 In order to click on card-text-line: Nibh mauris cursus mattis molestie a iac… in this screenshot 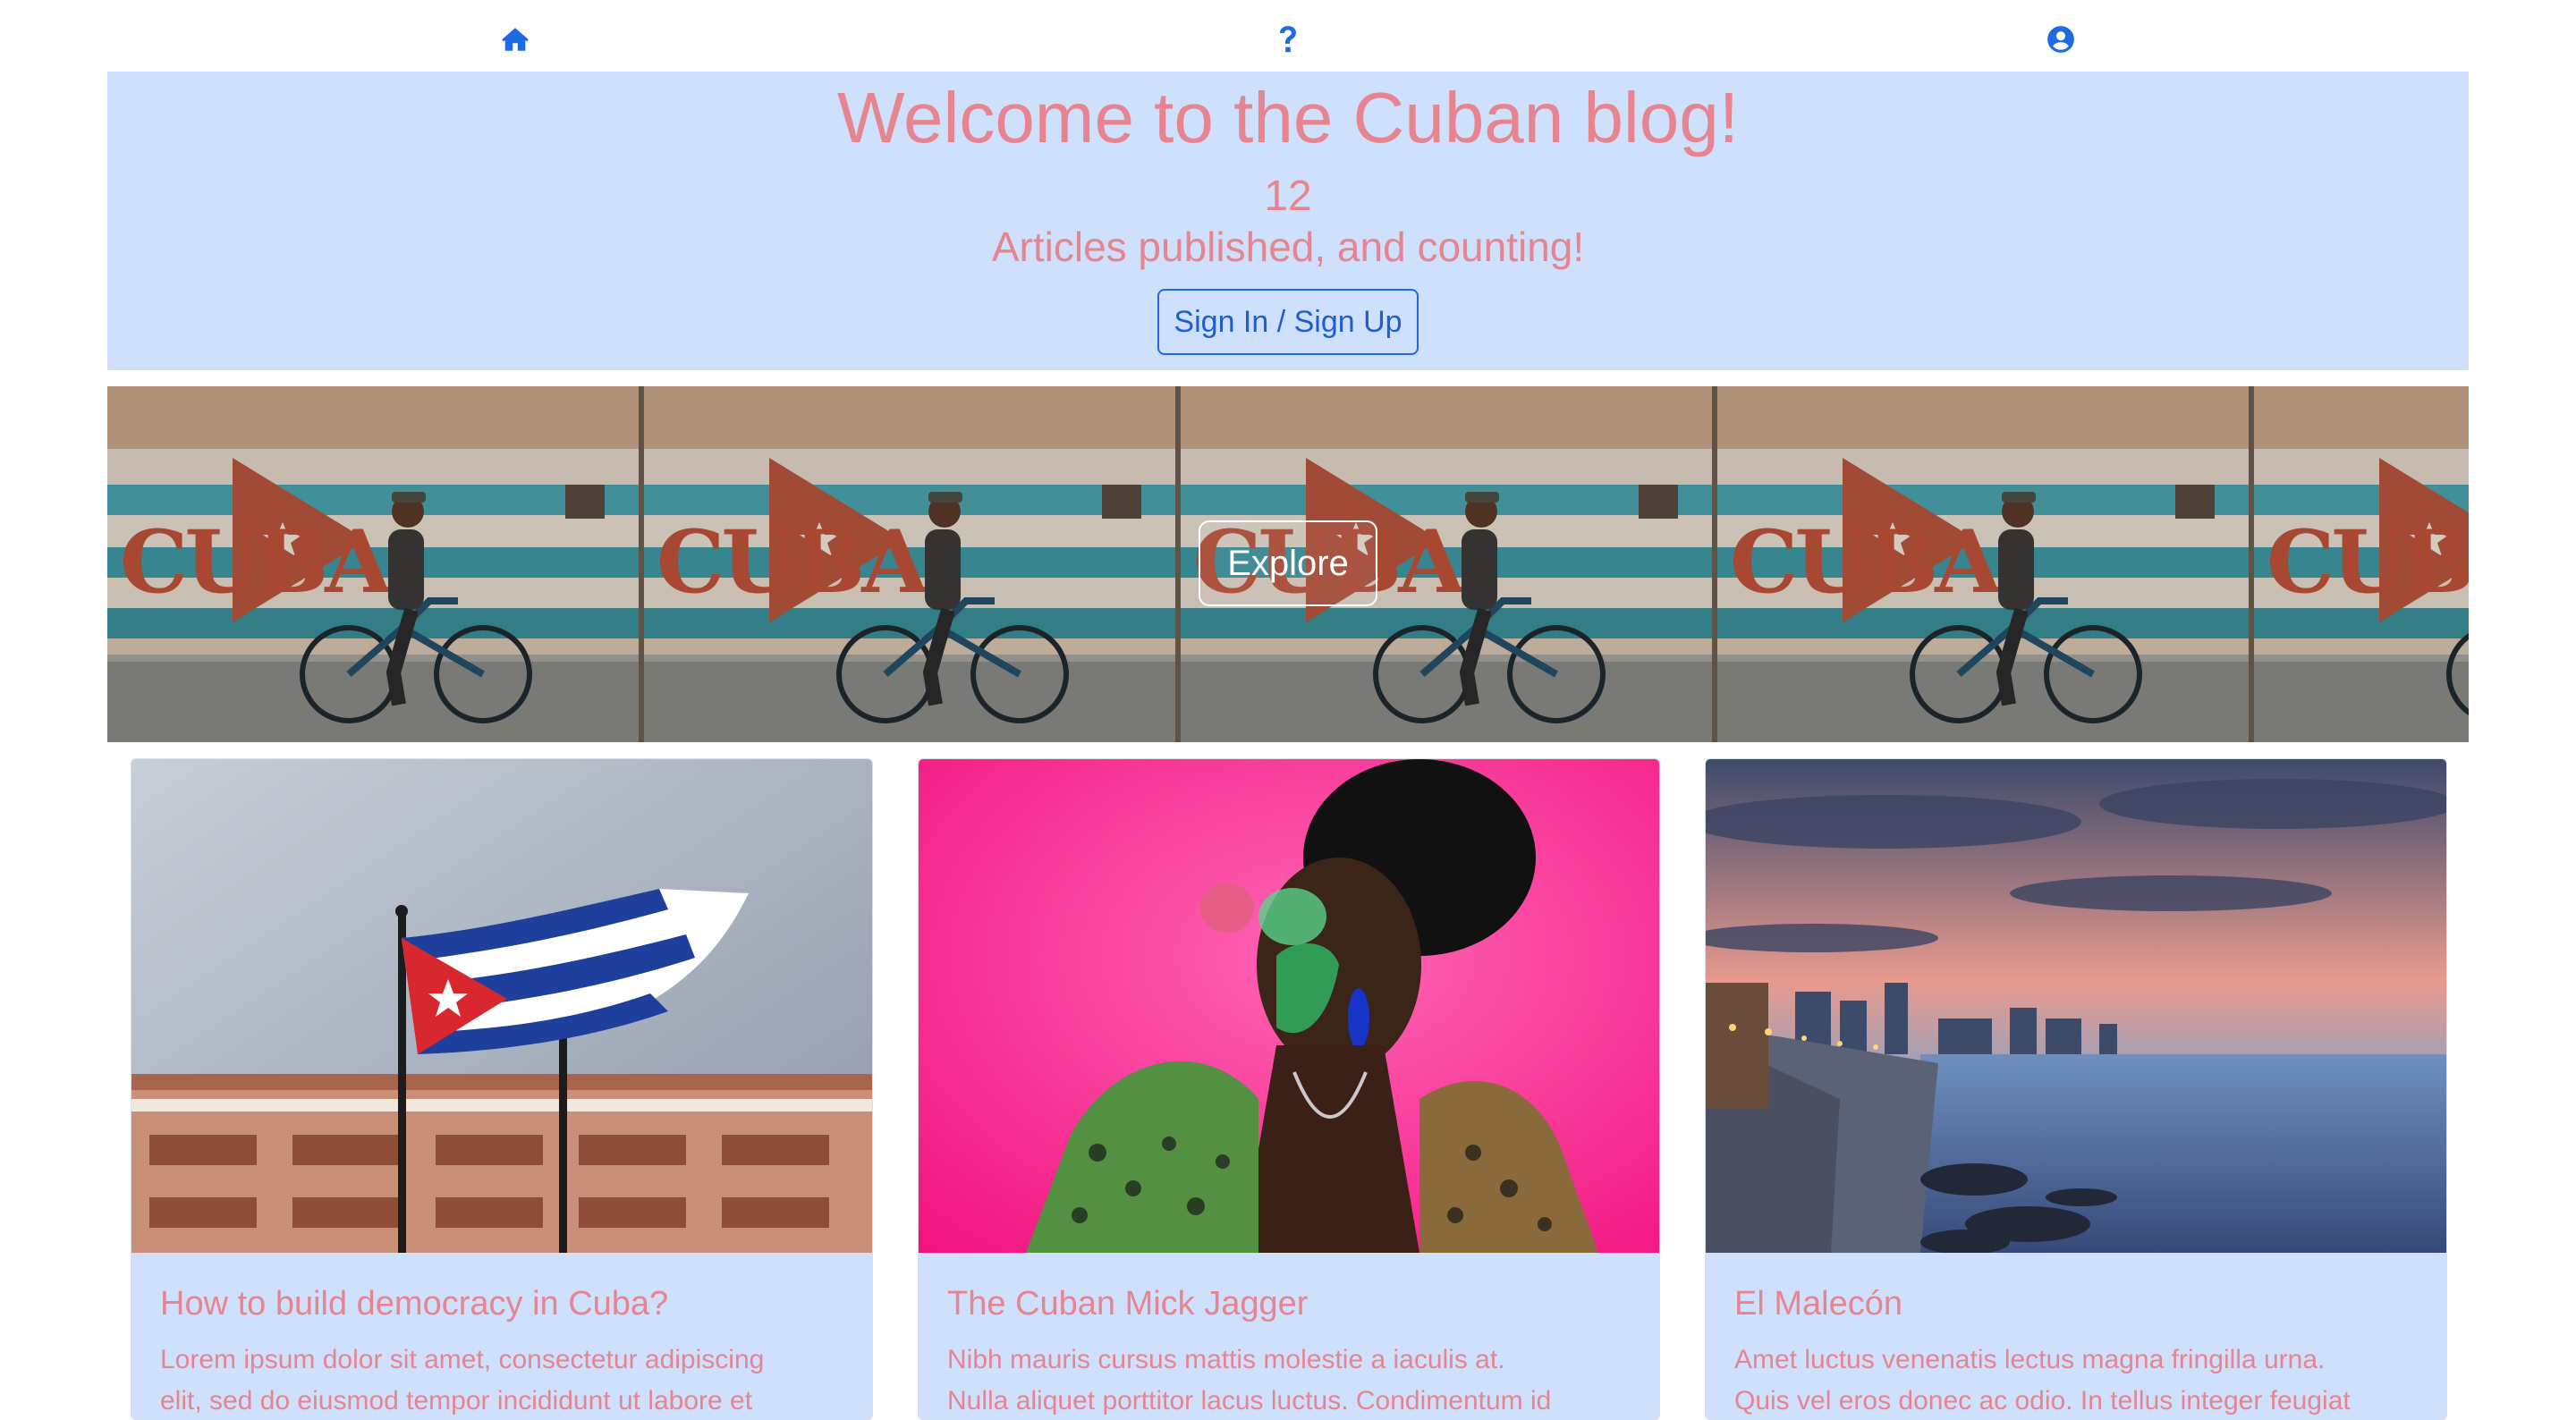, I will do `click(1226, 1359)`.